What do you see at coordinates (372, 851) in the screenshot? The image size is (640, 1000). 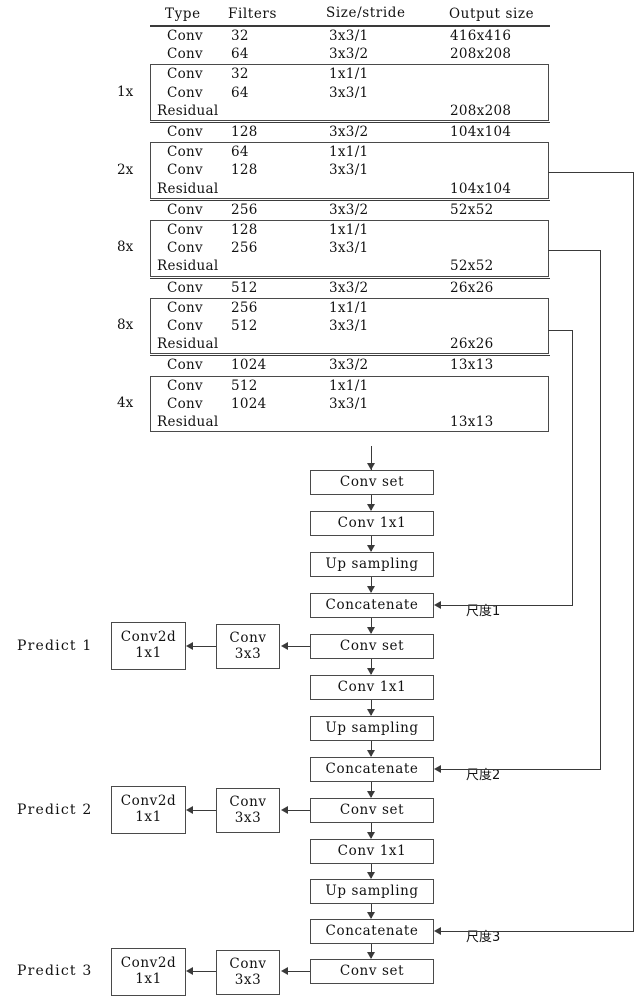 I see `flow-box-conv-1x1-3: Conv 1x1` at bounding box center [372, 851].